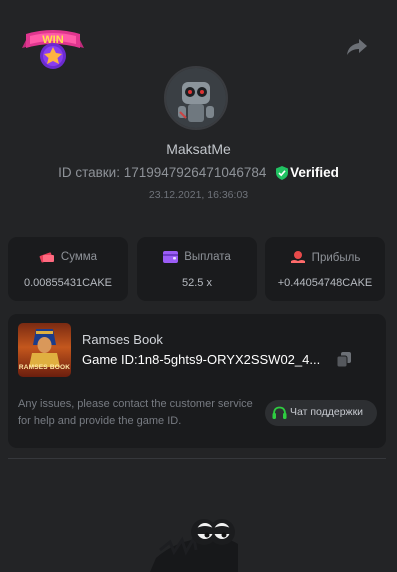 The image size is (397, 572). Describe the element at coordinates (325, 283) in the screenshot. I see `stat-value-profit: +0.44054748CAKE` at that location.